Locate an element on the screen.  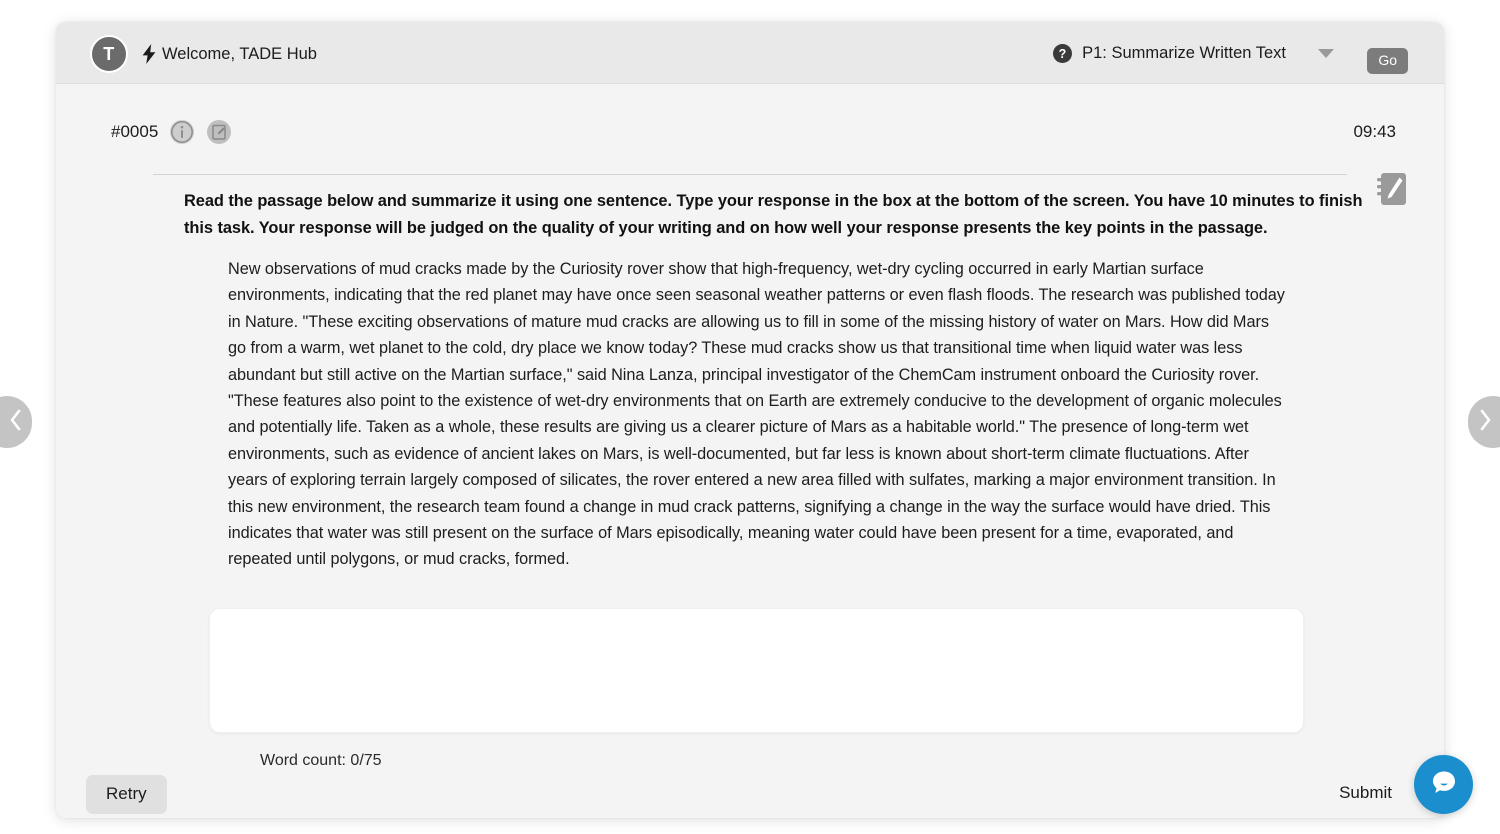
chat-bubble-button is located at coordinates (1443, 784).